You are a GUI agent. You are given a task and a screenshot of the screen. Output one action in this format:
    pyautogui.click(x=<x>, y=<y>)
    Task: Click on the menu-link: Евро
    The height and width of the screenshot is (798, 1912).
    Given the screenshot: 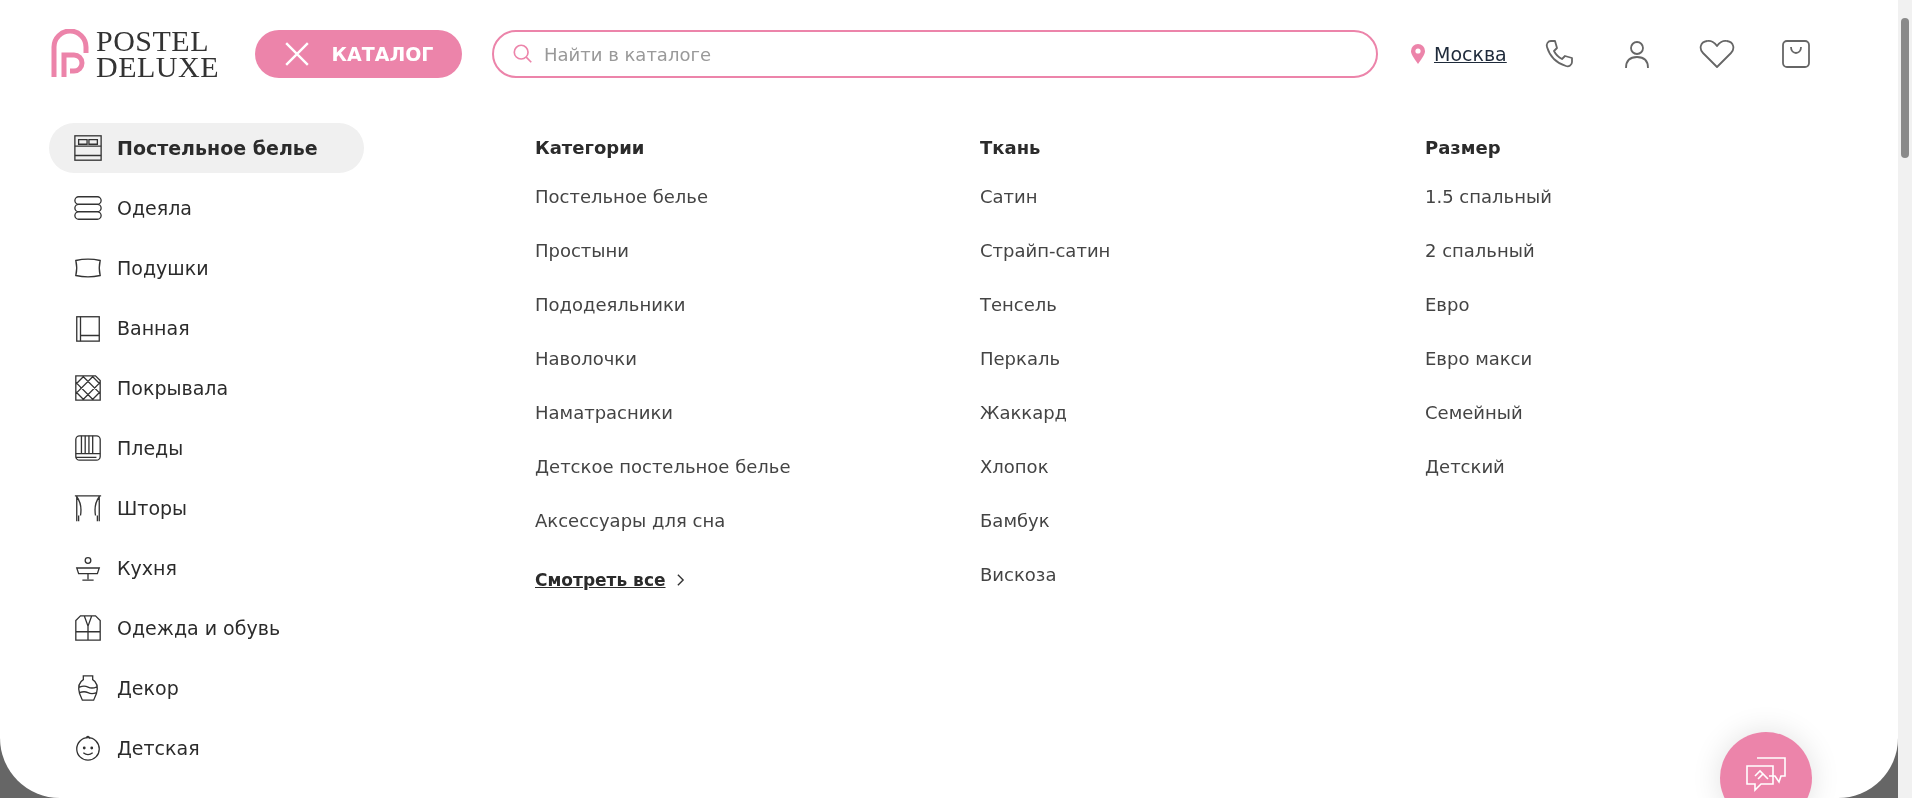 What is the action you would take?
    pyautogui.click(x=1447, y=321)
    